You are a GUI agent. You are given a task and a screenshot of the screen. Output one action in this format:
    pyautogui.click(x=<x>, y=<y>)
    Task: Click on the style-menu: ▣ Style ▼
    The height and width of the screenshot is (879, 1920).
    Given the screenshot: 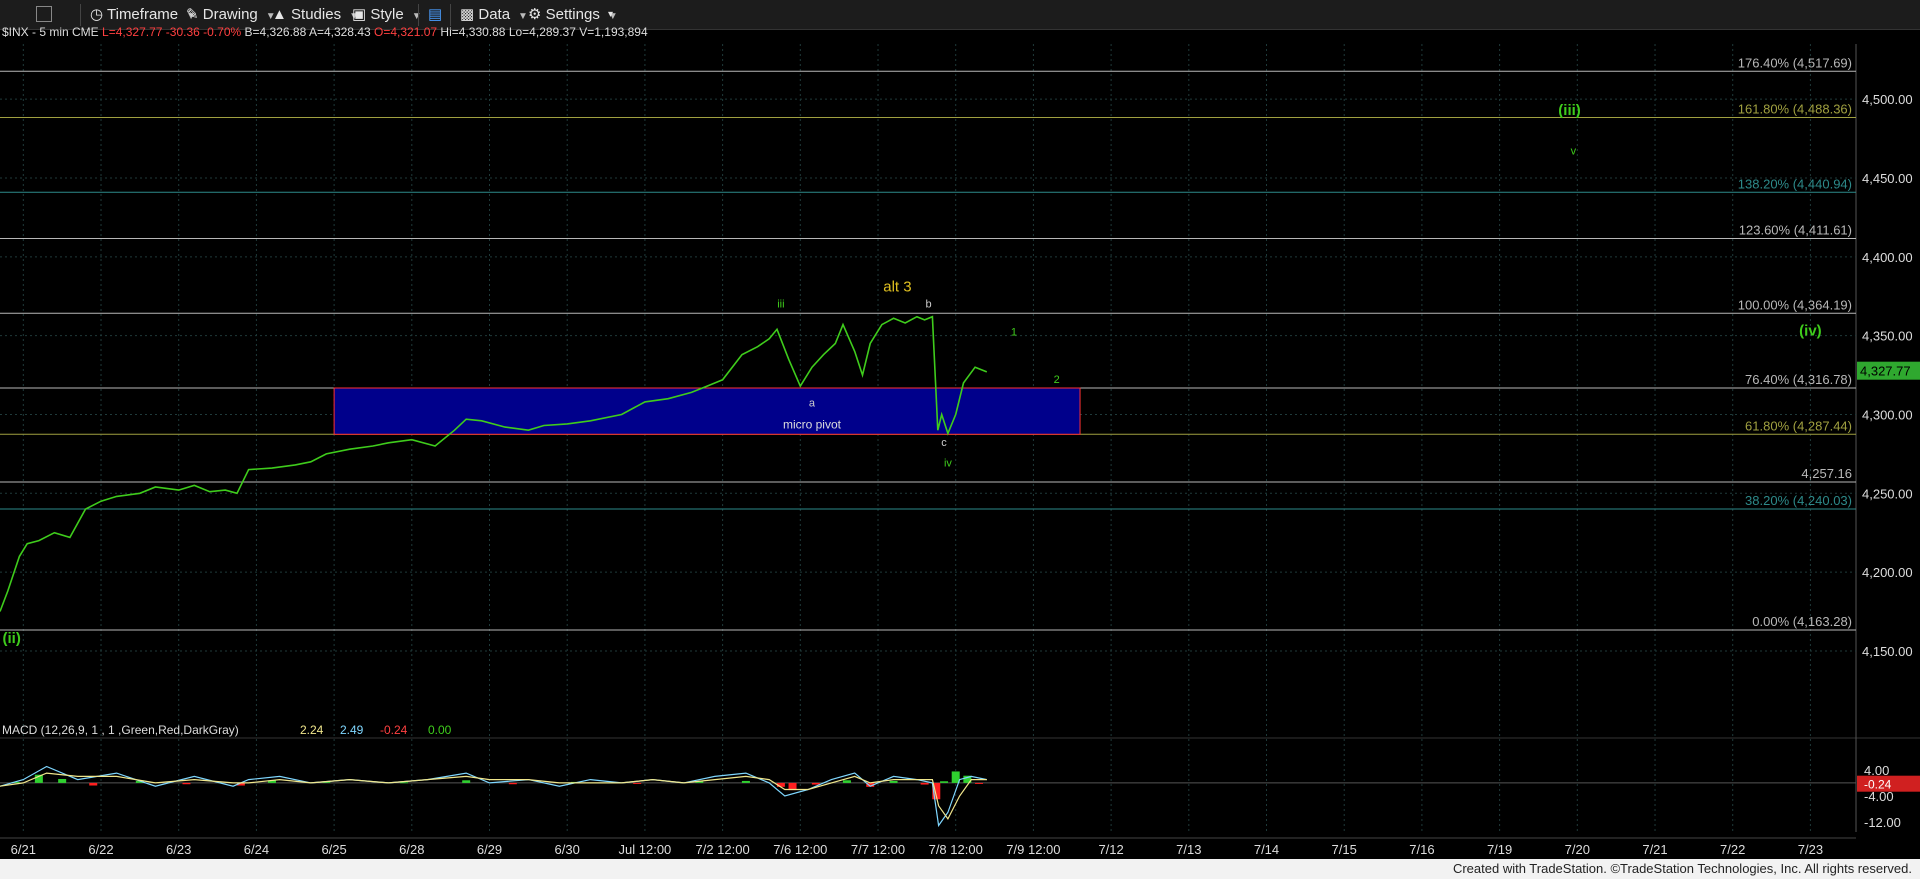 What is the action you would take?
    pyautogui.click(x=387, y=15)
    